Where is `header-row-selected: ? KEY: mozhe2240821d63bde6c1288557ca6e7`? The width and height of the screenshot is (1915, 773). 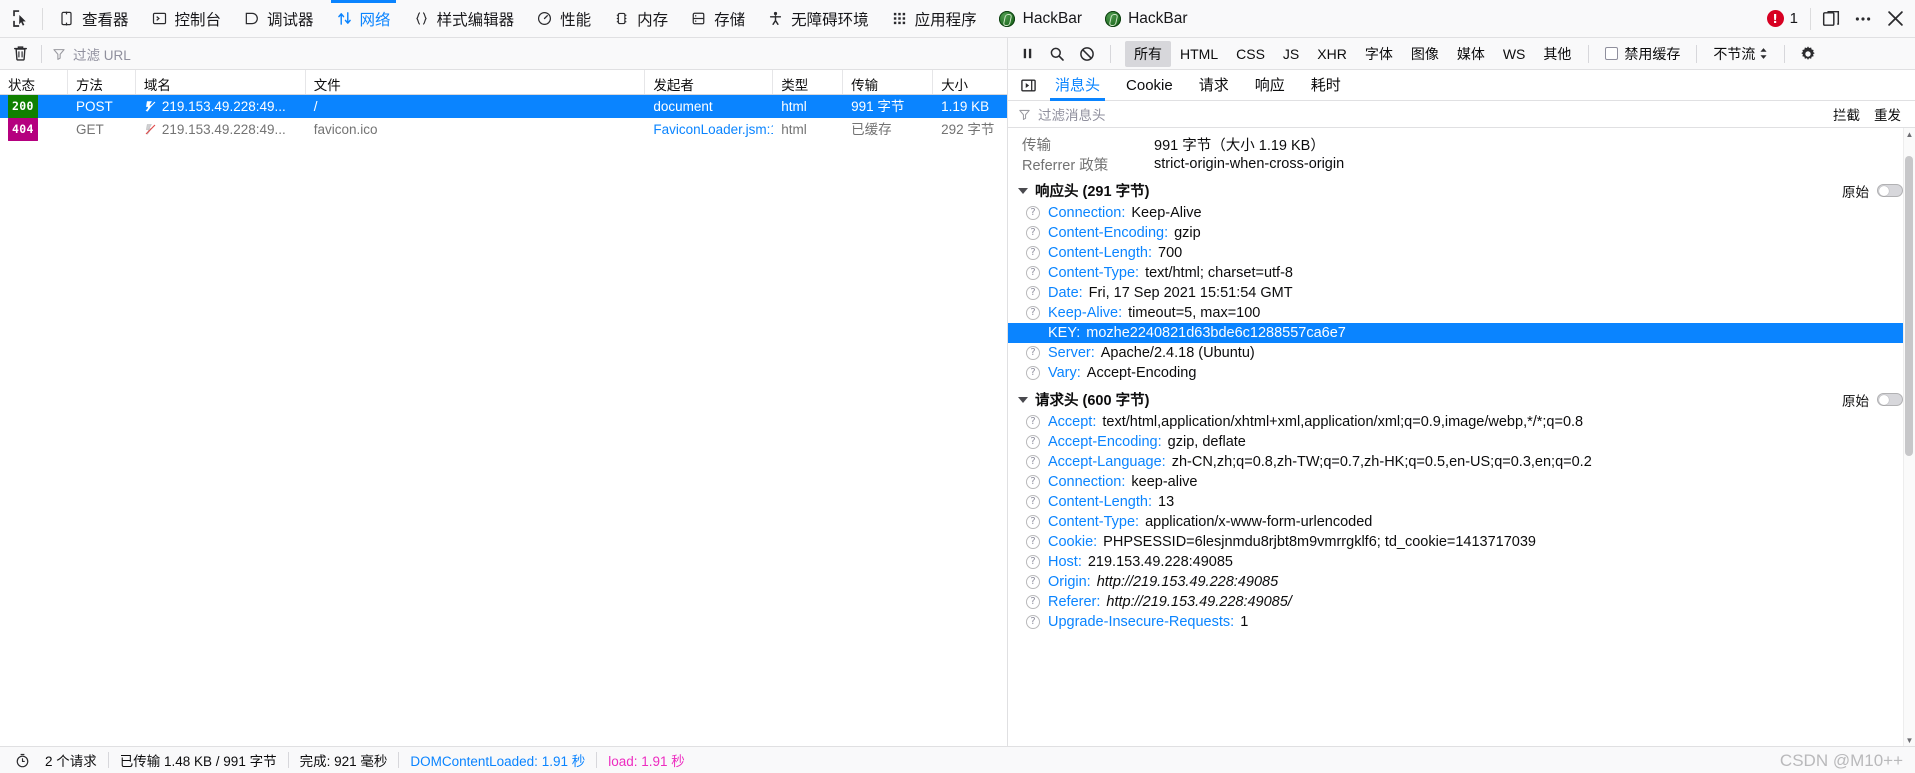
header-row-selected: ? KEY: mozhe2240821d63bde6c1288557ca6e7 is located at coordinates (1461, 333).